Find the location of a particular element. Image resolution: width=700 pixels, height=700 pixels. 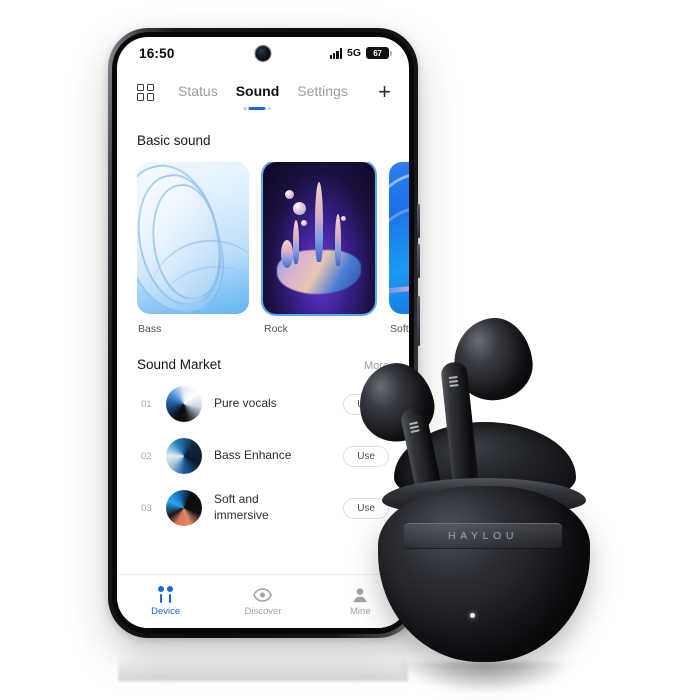

market-item-name: Pure vocals is located at coordinates (245, 403).